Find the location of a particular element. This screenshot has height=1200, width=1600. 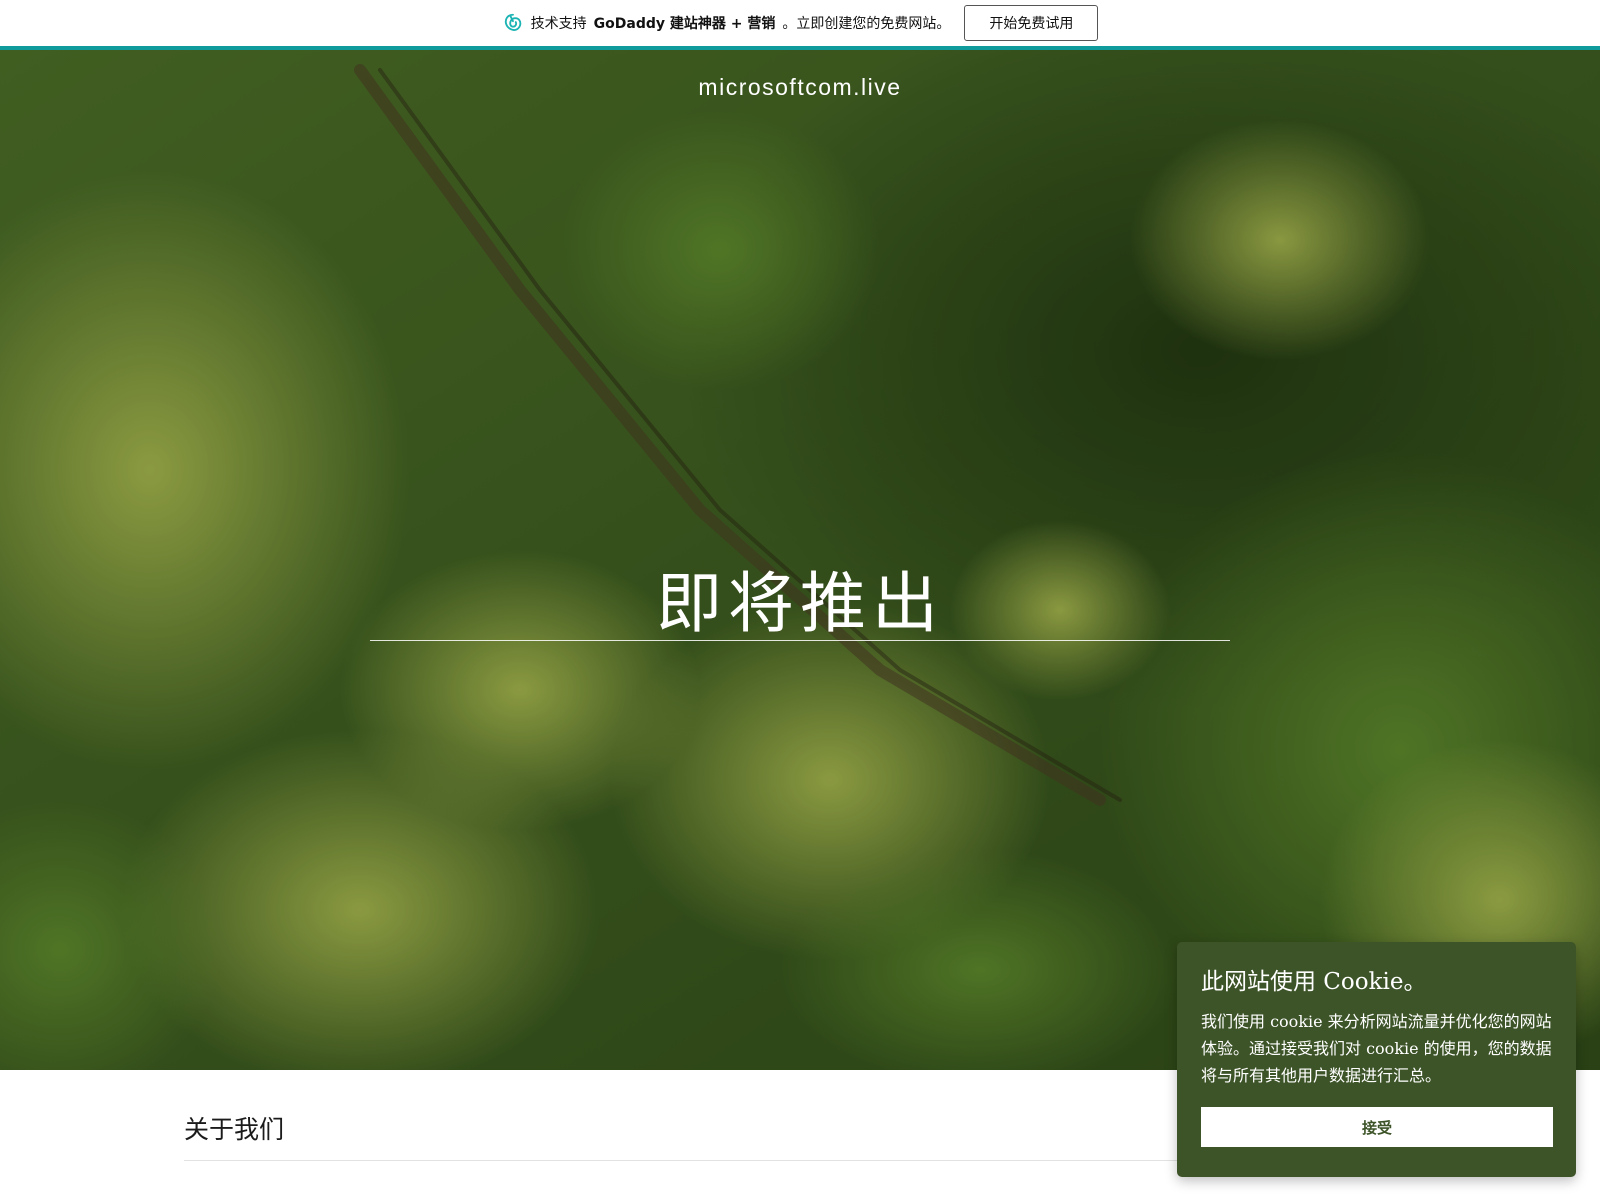

about-heading: 关于我们 is located at coordinates (234, 1129).